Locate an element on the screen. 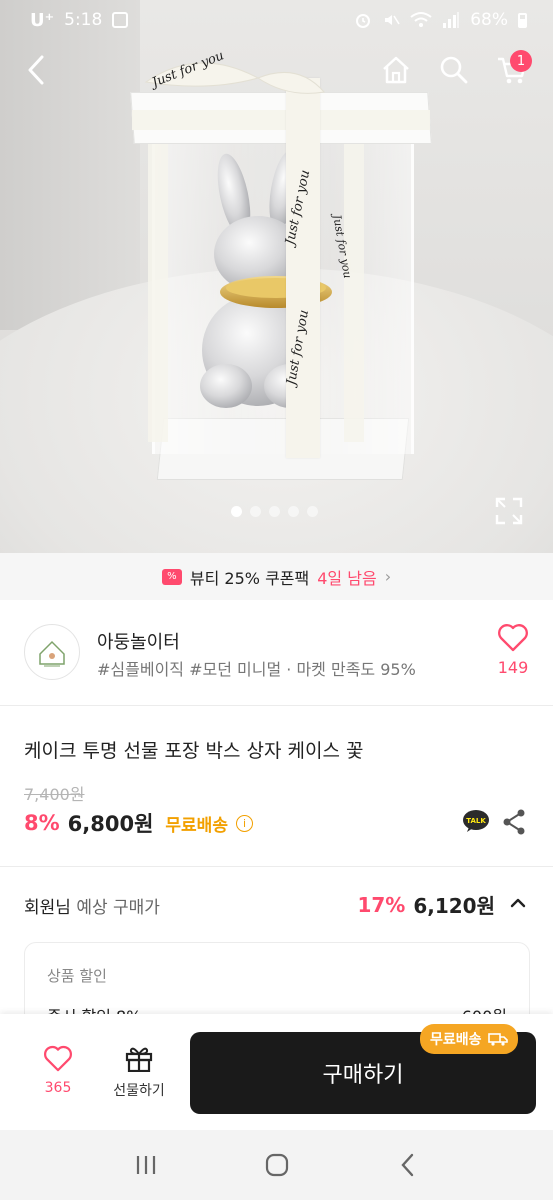 Image resolution: width=553 pixels, height=1200 pixels. house-logo-icon is located at coordinates (52, 653).